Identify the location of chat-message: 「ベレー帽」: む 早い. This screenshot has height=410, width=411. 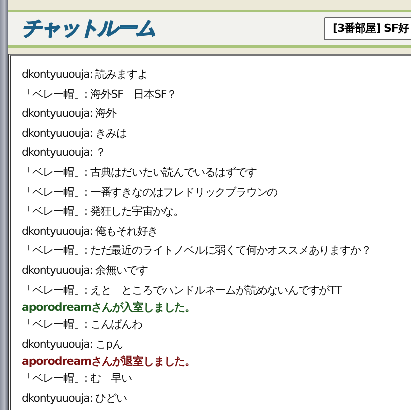
(78, 379).